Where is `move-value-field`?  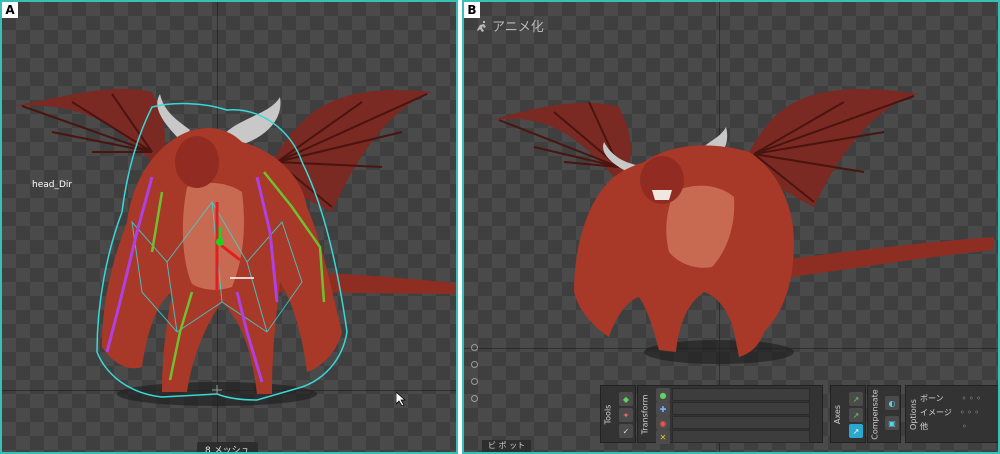
move-value-field is located at coordinates (741, 408).